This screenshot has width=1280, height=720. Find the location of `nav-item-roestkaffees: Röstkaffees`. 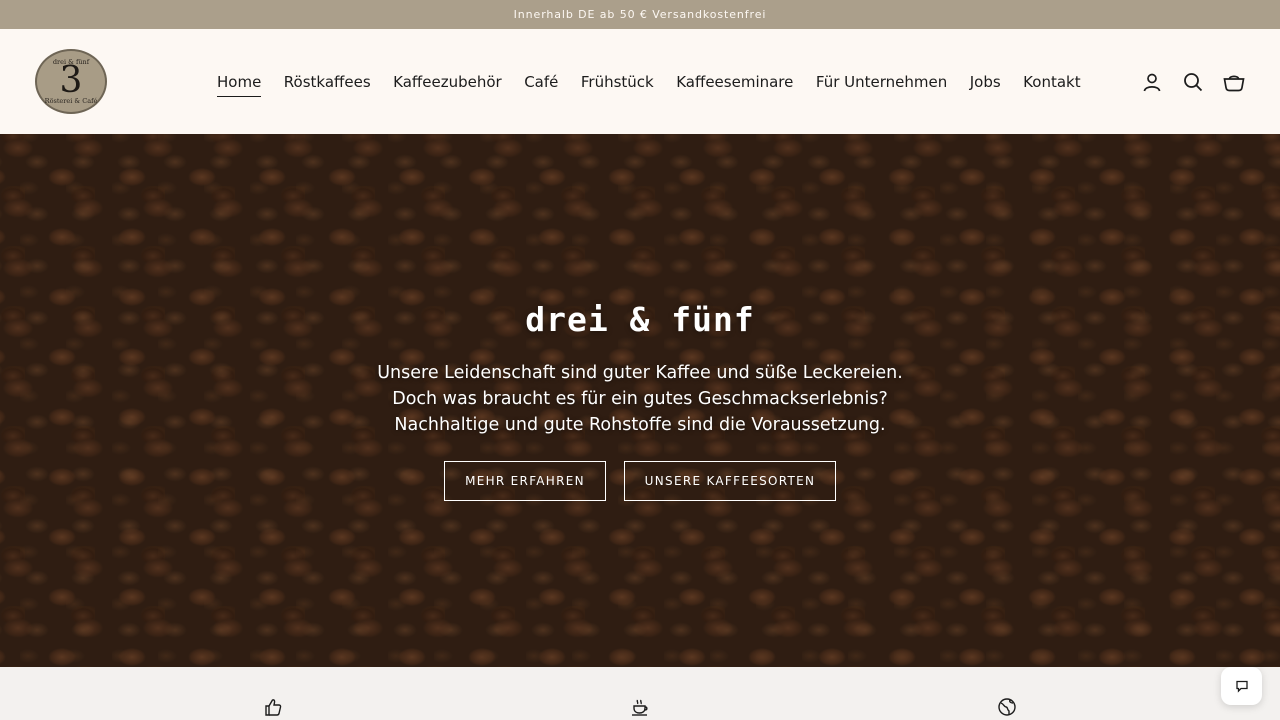

nav-item-roestkaffees: Röstkaffees is located at coordinates (327, 82).